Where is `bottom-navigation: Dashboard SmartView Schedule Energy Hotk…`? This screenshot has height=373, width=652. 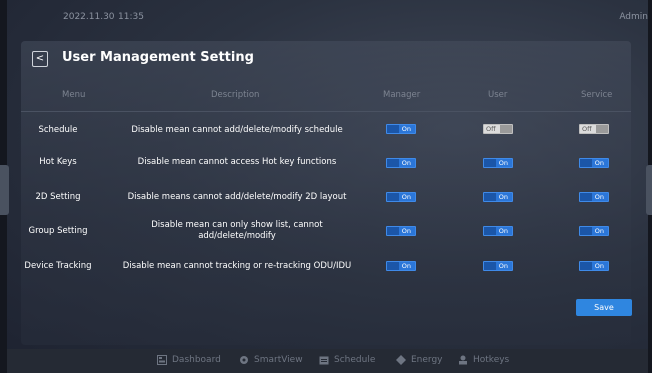
bottom-navigation: Dashboard SmartView Schedule Energy Hotk… is located at coordinates (327, 361).